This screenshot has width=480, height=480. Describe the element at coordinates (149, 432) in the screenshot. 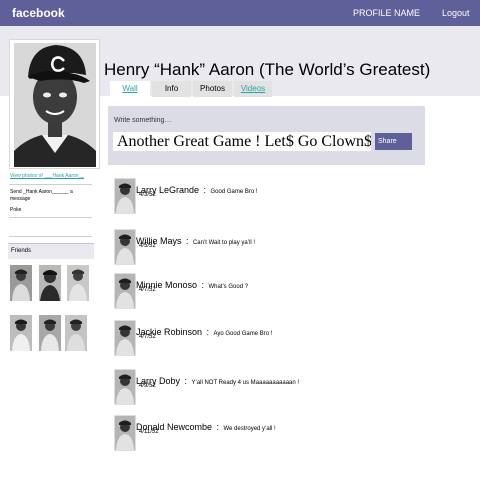

I see `post-date: 4/11/52` at that location.